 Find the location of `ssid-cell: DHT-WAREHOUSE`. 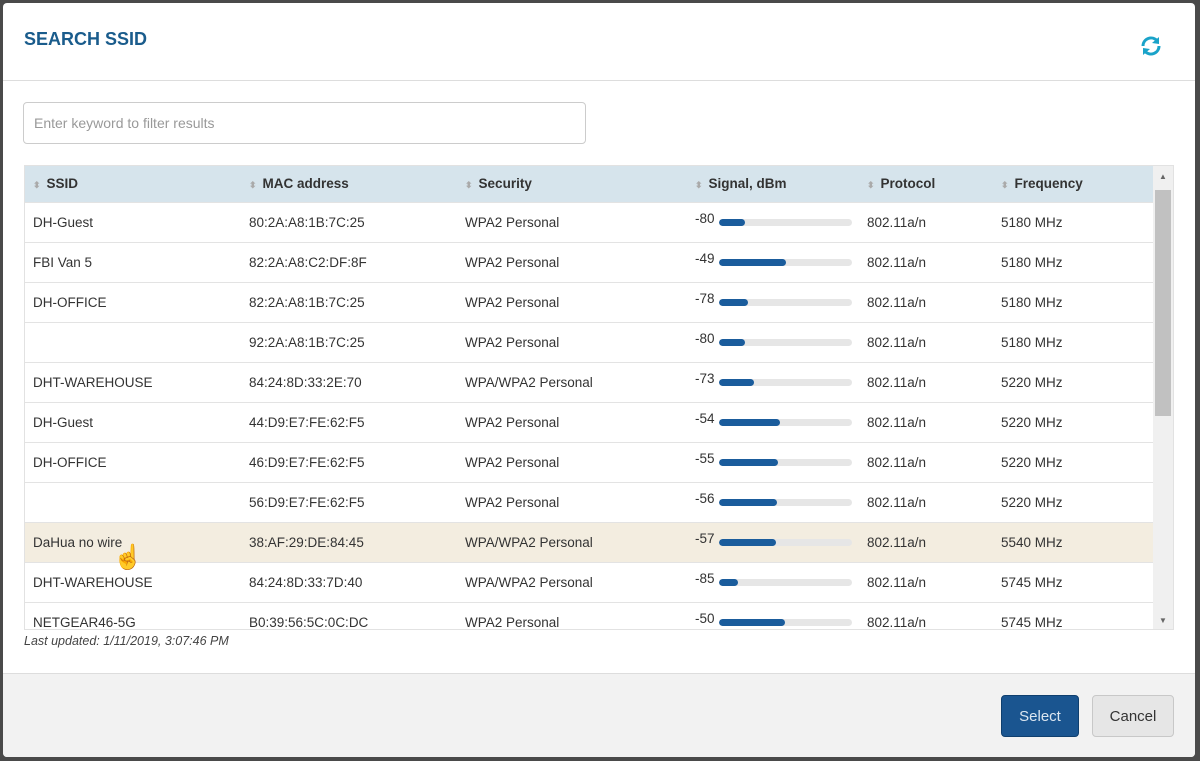

ssid-cell: DHT-WAREHOUSE is located at coordinates (133, 381).